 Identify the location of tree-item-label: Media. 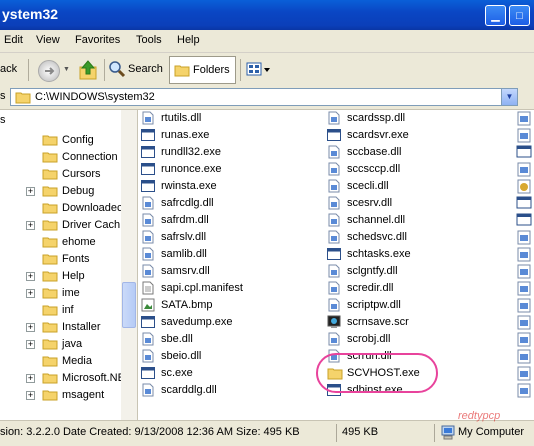
(77, 361).